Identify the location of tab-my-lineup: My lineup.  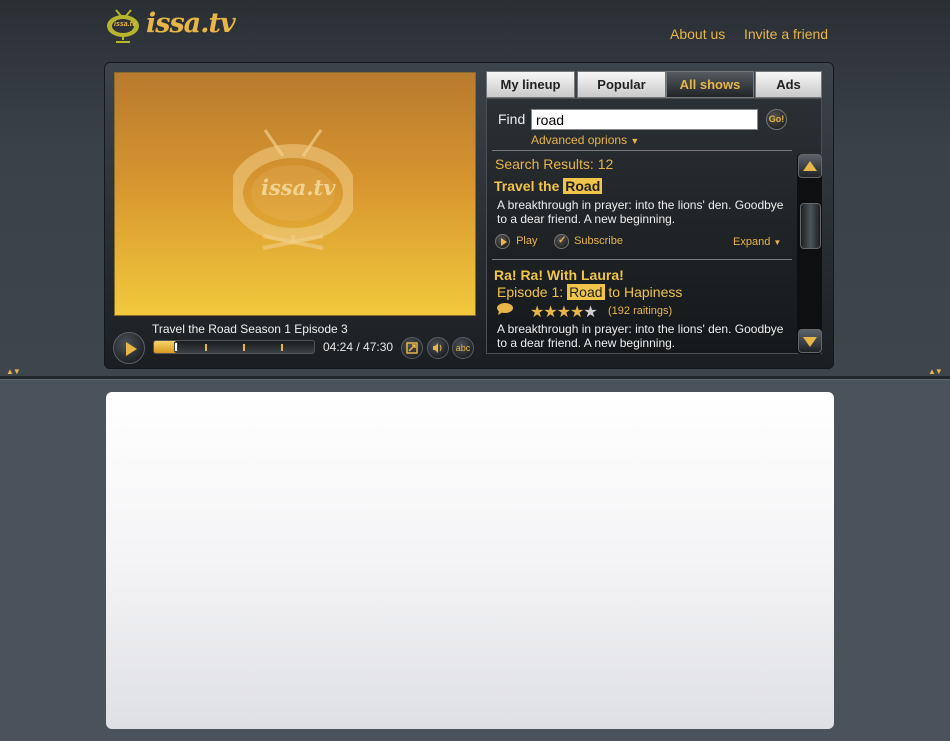
(530, 84).